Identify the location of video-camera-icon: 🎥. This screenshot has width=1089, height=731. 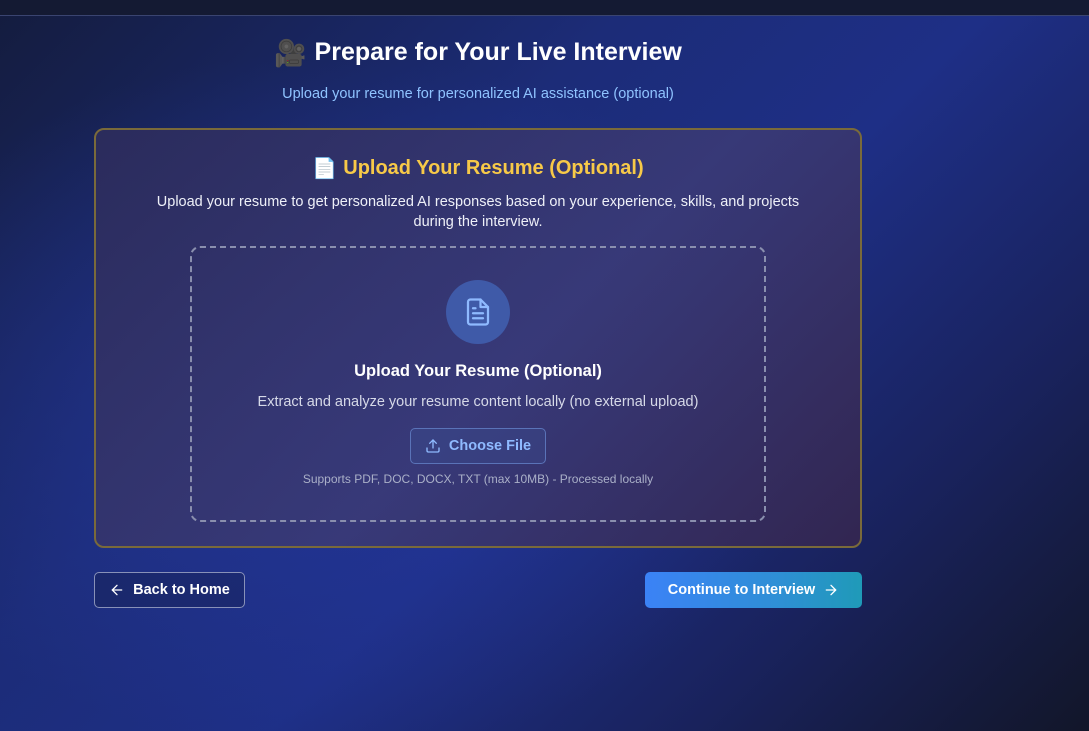
(290, 52).